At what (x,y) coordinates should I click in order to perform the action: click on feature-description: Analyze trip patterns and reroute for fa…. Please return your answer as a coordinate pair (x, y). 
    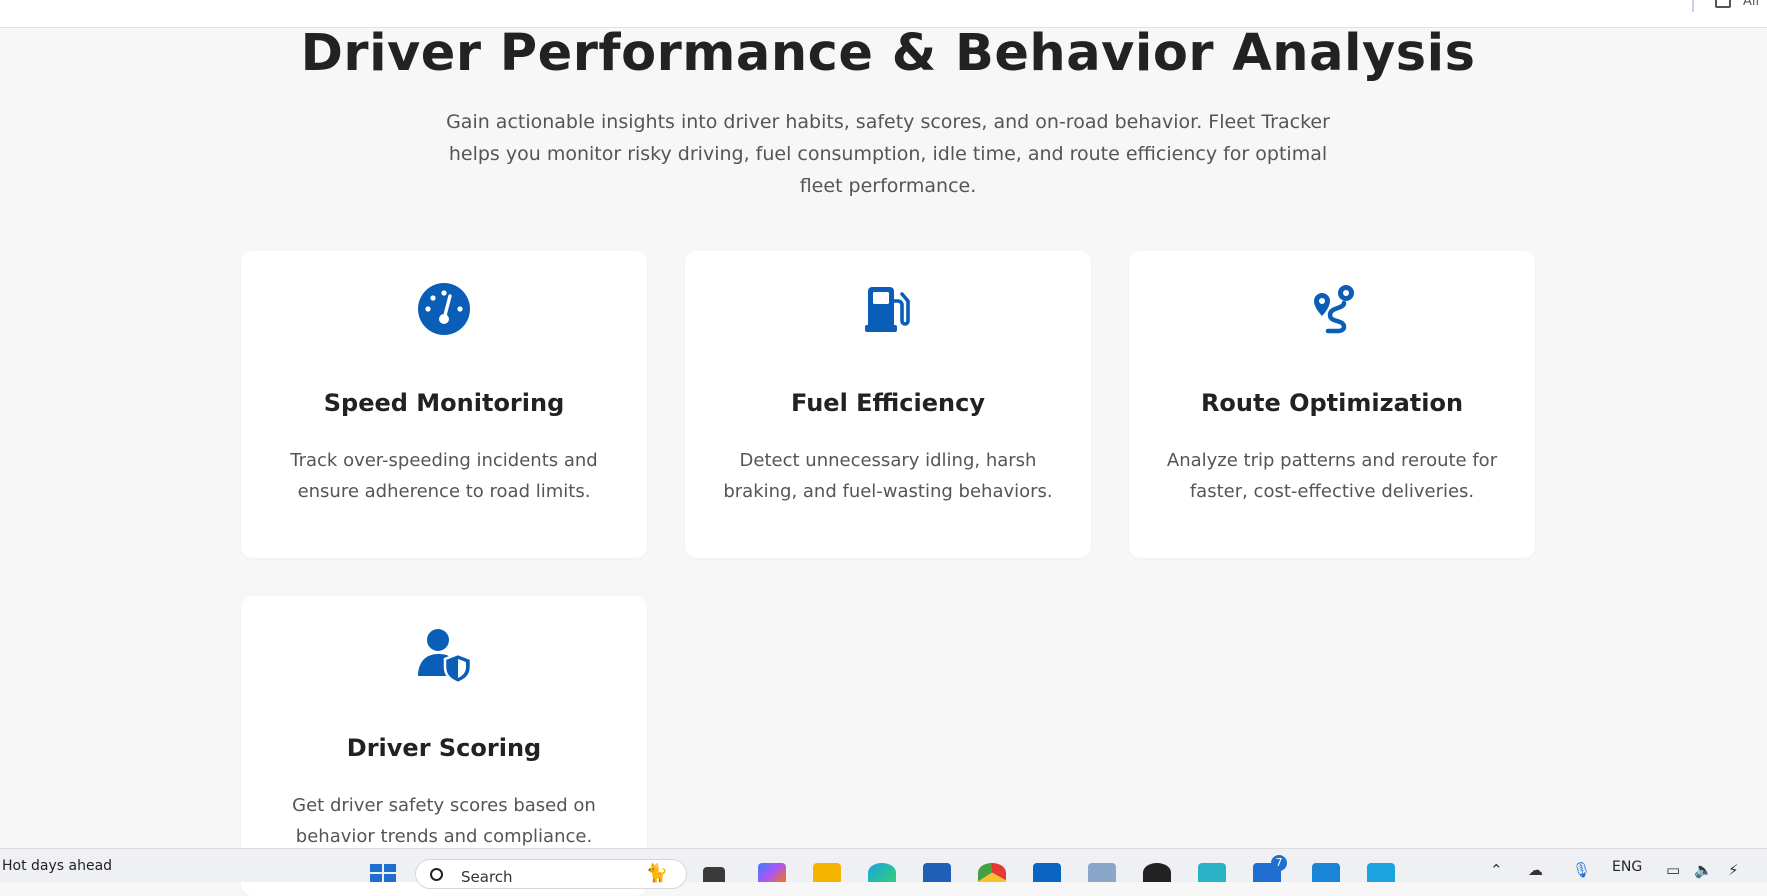
    Looking at the image, I should click on (1332, 476).